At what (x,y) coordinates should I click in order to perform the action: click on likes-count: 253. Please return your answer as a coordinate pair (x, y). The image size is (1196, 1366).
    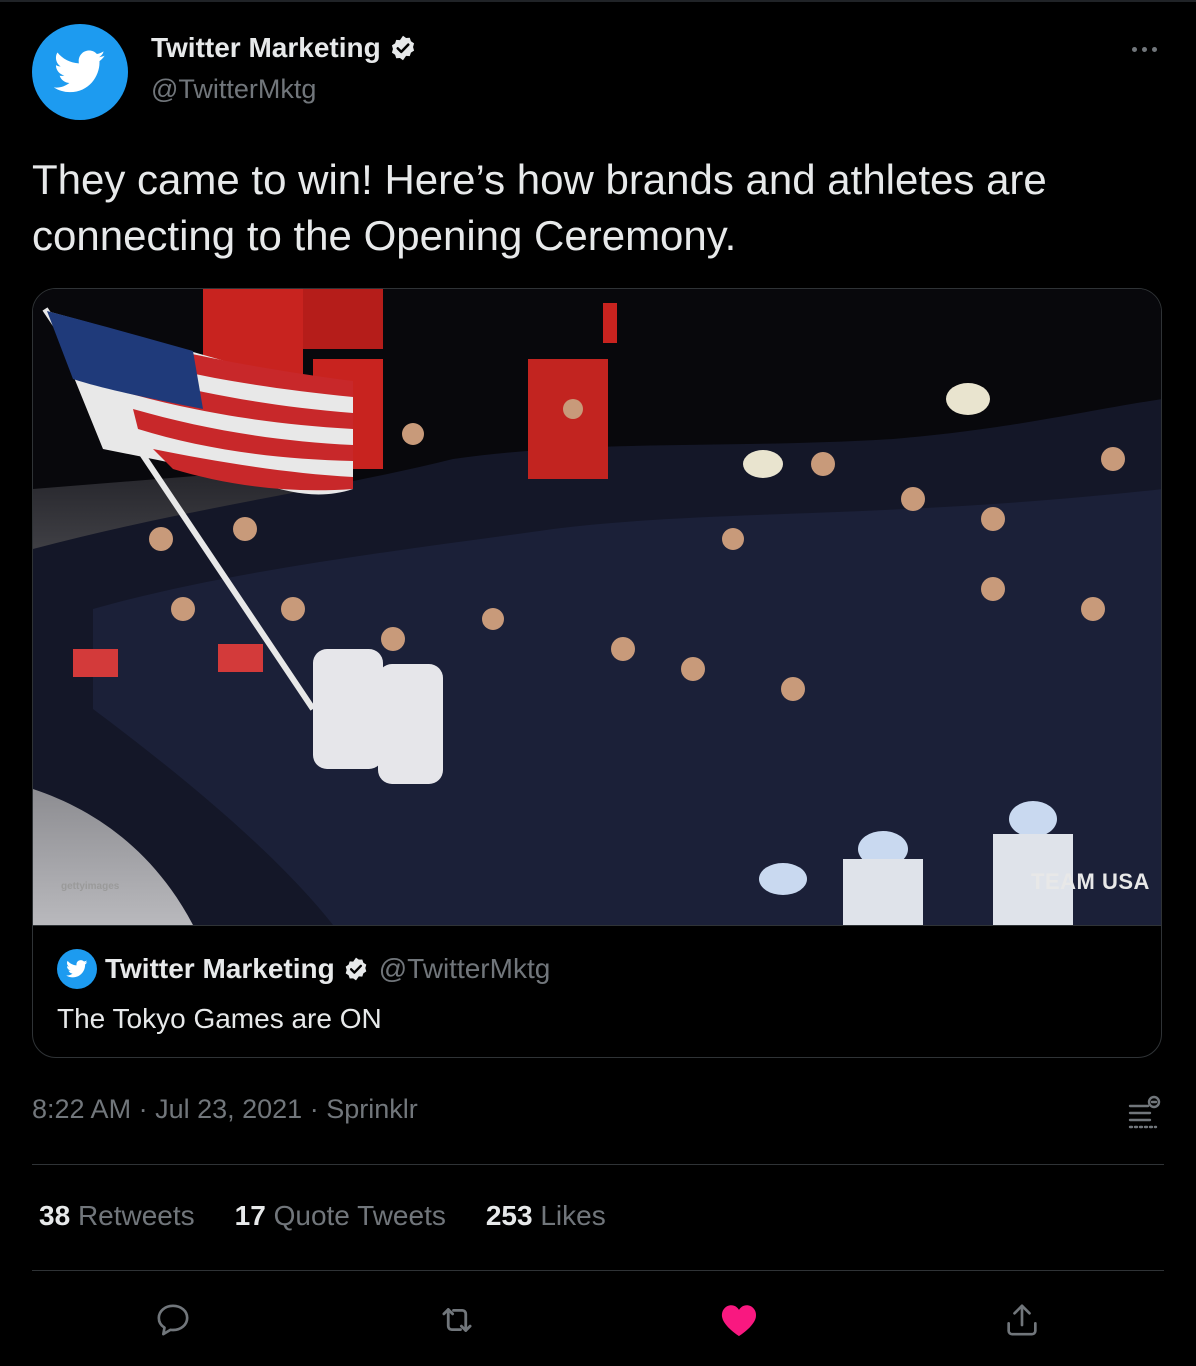
    Looking at the image, I should click on (509, 1215).